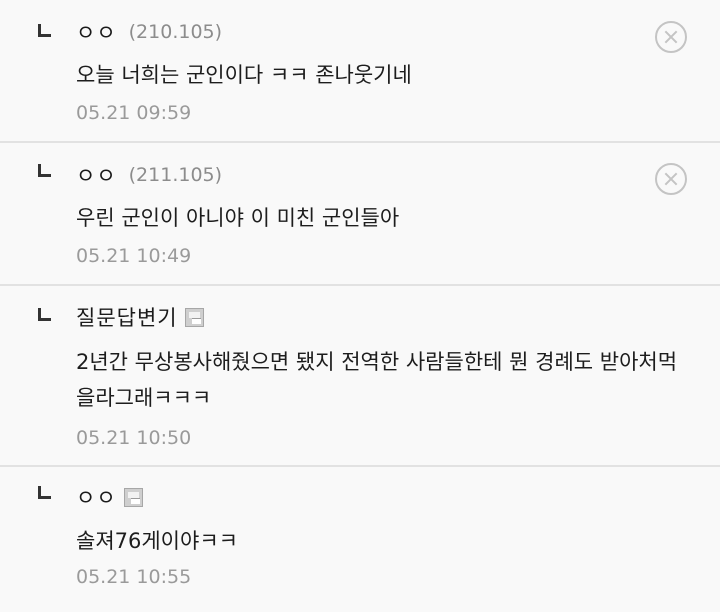 The image size is (720, 612). Describe the element at coordinates (134, 113) in the screenshot. I see `comment-timestamp: 05.21 09:59` at that location.